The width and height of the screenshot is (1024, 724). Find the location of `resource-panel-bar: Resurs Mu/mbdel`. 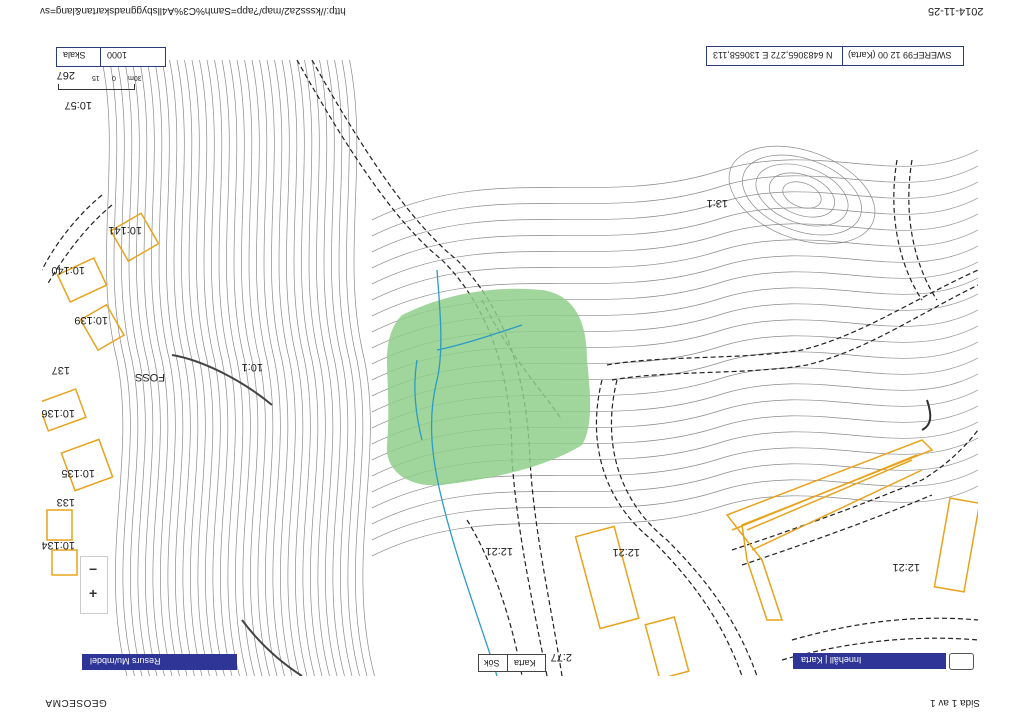

resource-panel-bar: Resurs Mu/mbdel is located at coordinates (159, 662).